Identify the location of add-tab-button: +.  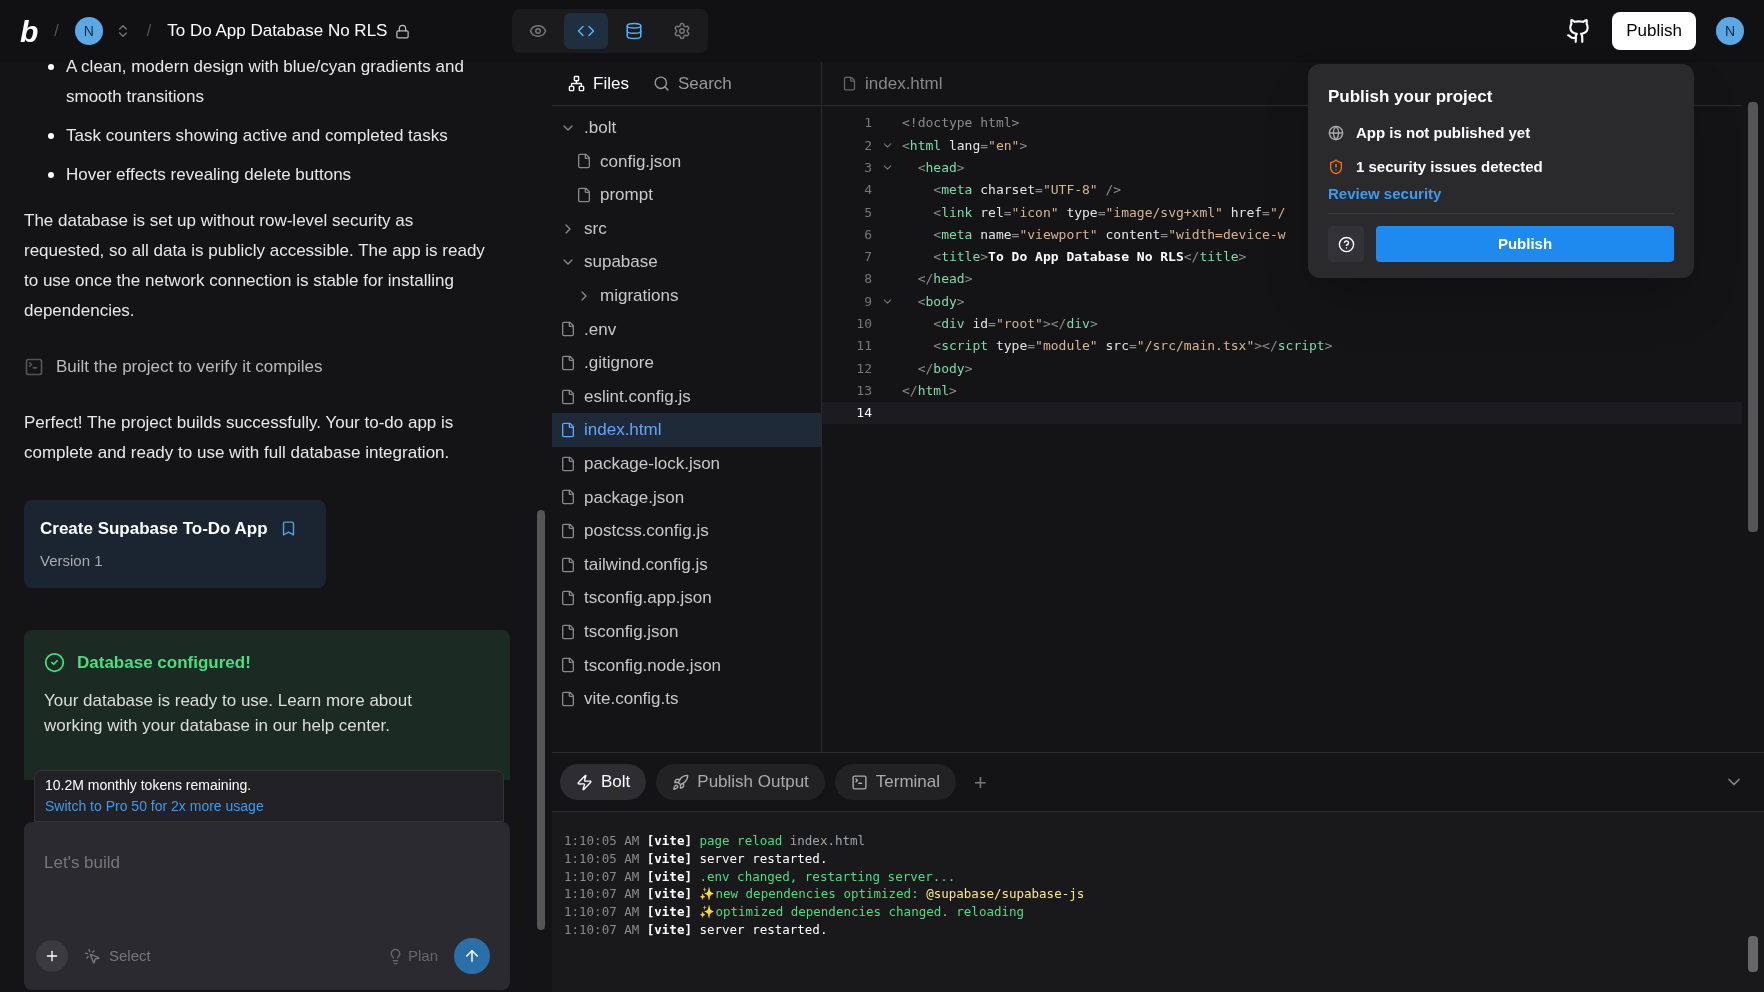
(980, 782).